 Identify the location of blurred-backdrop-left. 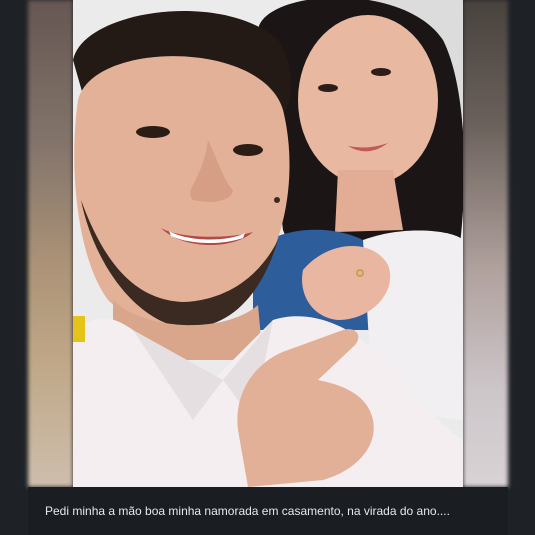
(50, 243).